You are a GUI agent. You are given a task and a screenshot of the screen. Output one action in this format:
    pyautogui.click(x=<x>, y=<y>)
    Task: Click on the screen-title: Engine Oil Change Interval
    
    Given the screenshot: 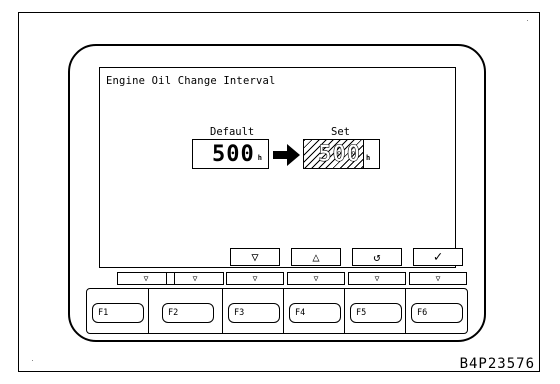 What is the action you would take?
    pyautogui.click(x=191, y=81)
    